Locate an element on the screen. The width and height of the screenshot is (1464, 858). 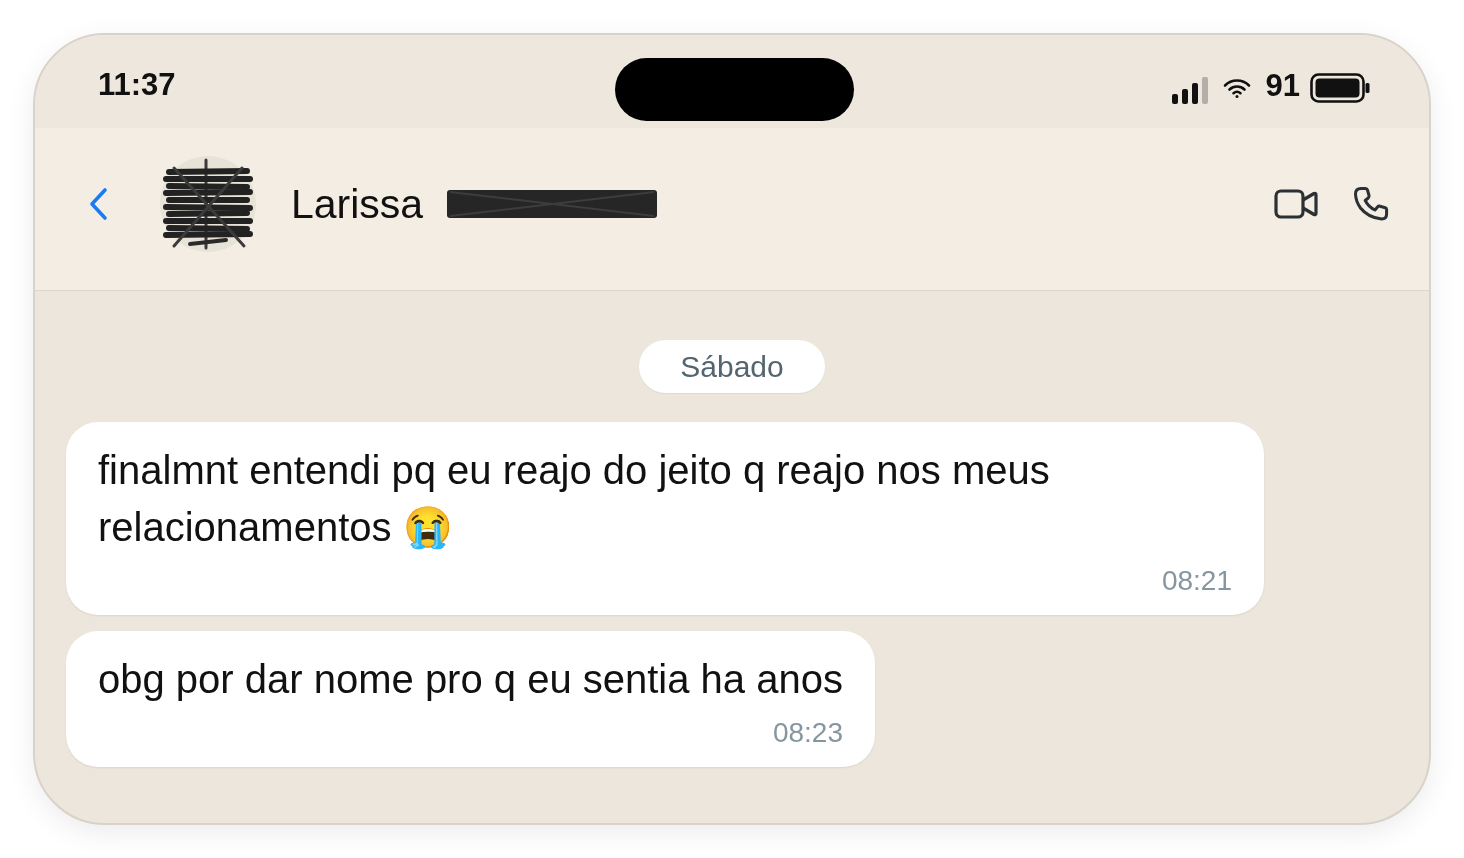
battery-percent: 91 is located at coordinates (1282, 86).